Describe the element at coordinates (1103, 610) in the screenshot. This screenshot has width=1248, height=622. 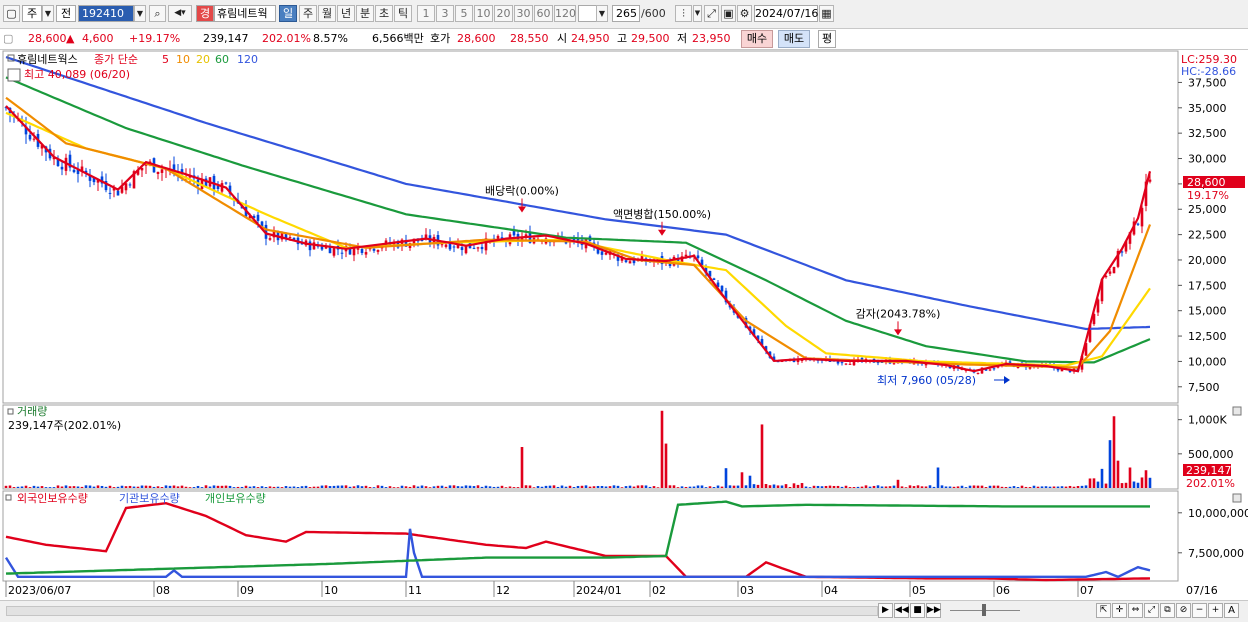
I see `cursor-mode-icon: ⇱` at that location.